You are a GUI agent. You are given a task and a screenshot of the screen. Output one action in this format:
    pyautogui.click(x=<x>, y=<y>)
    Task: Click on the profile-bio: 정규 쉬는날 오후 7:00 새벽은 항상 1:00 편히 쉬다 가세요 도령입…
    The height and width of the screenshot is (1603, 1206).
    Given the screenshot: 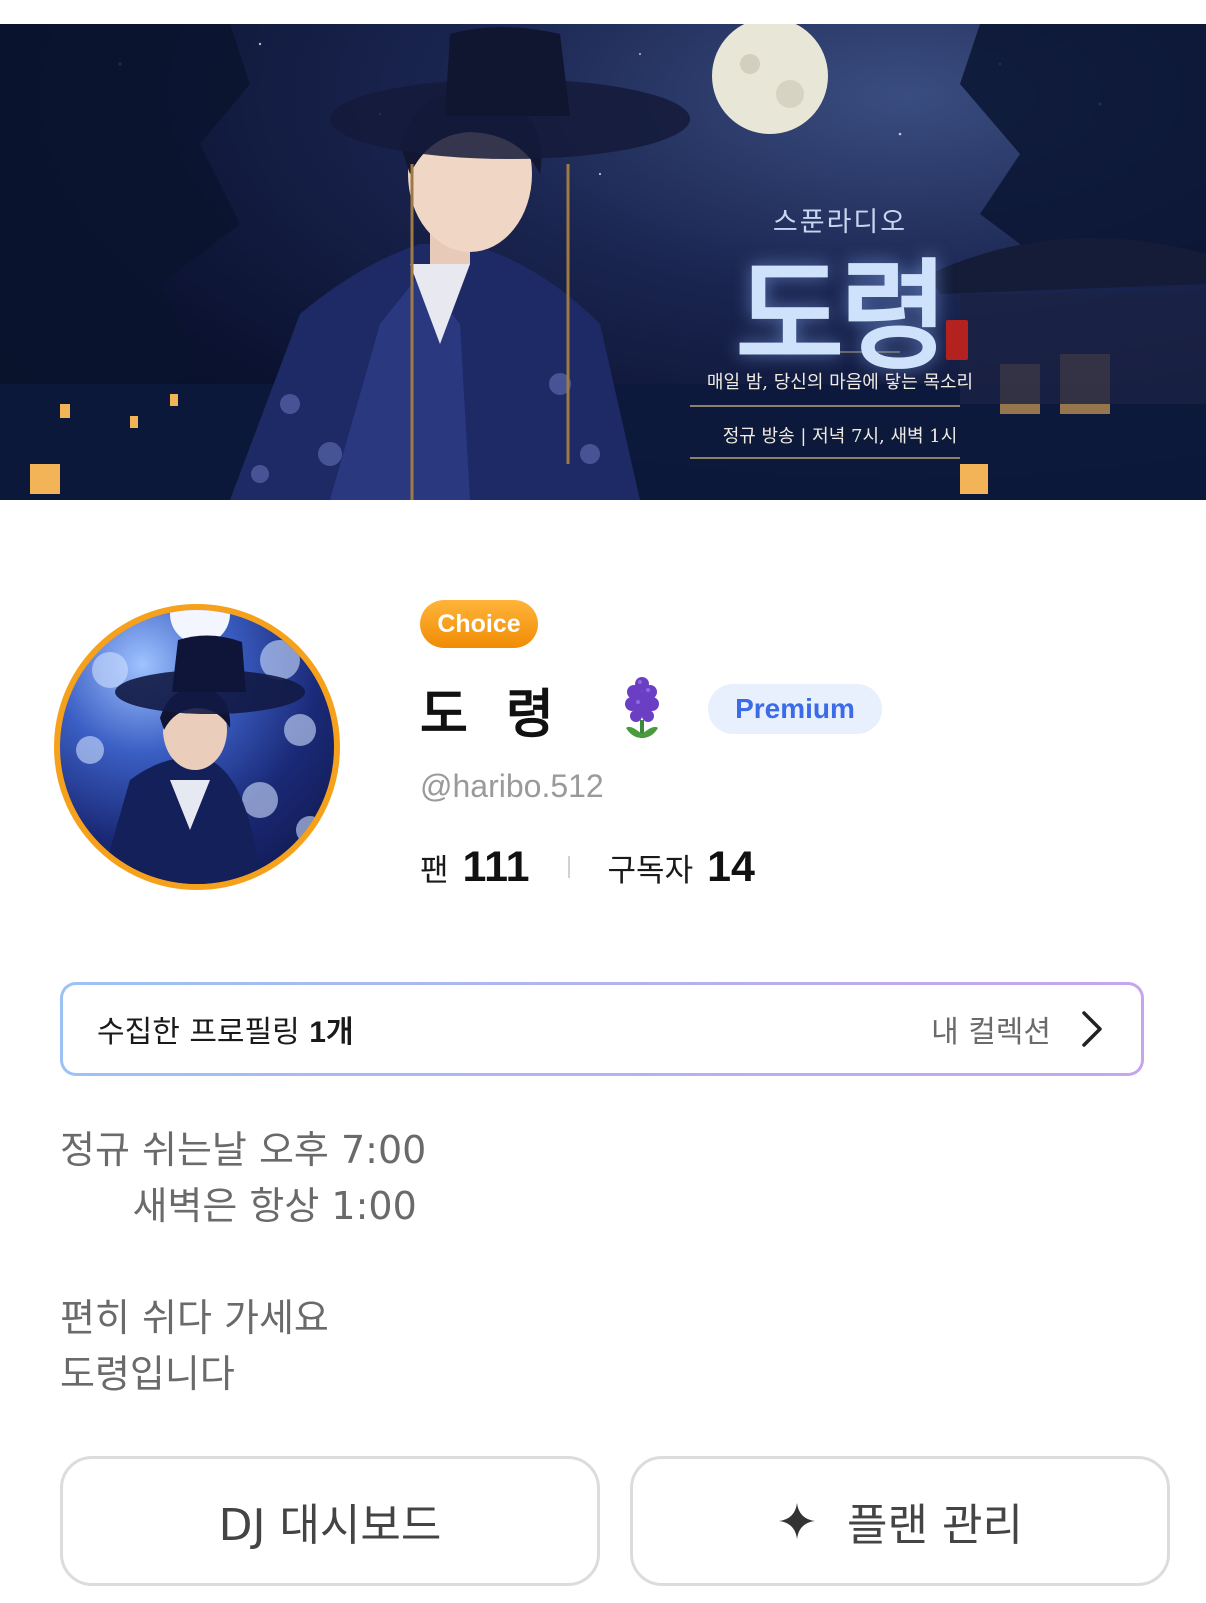 What is the action you would take?
    pyautogui.click(x=243, y=1262)
    